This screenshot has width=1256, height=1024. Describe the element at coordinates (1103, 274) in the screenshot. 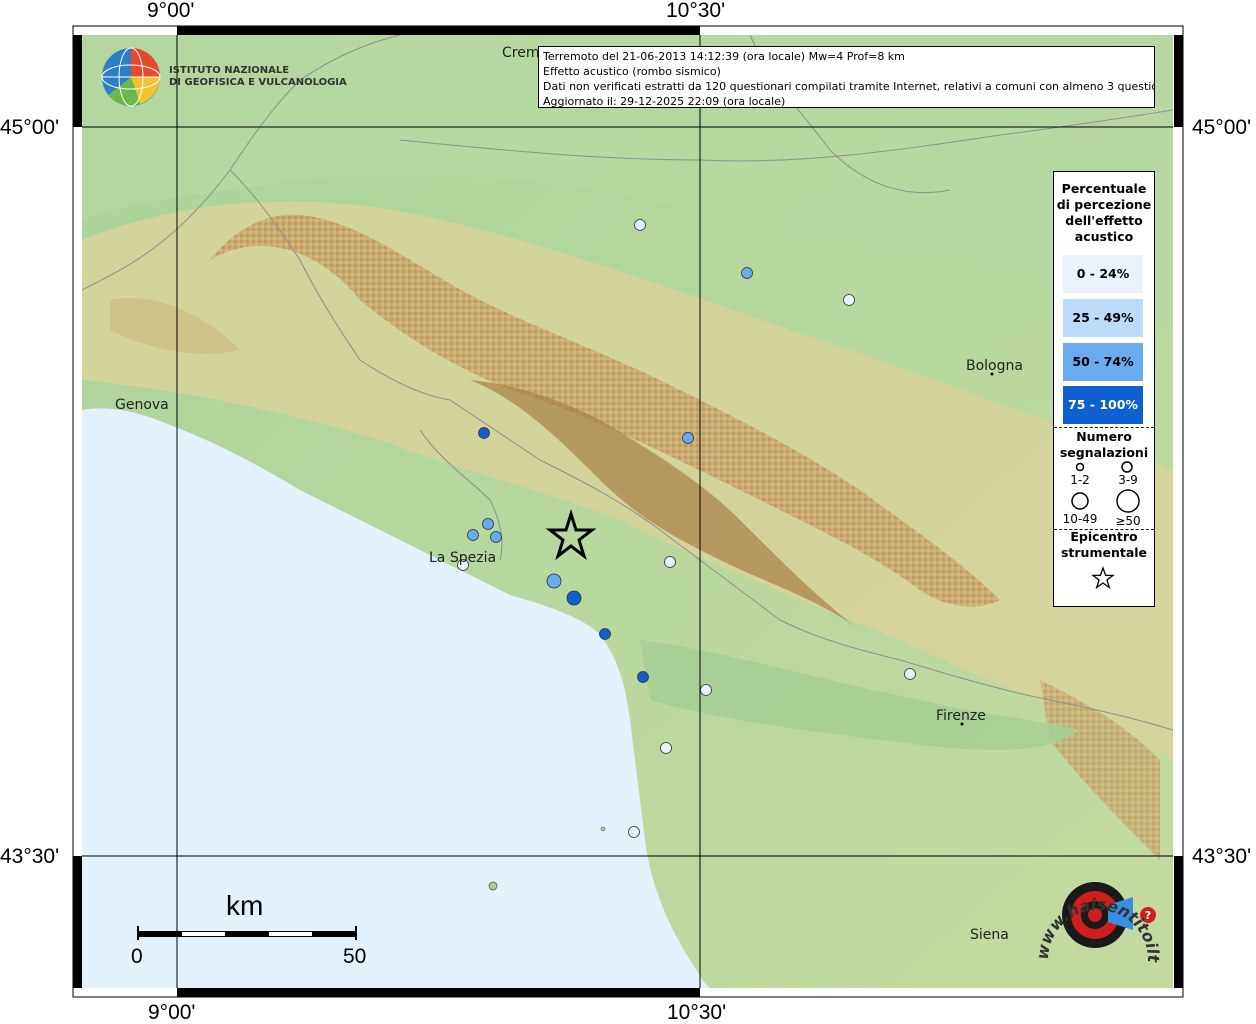

I see `legend-class-0: 0 - 24%` at that location.